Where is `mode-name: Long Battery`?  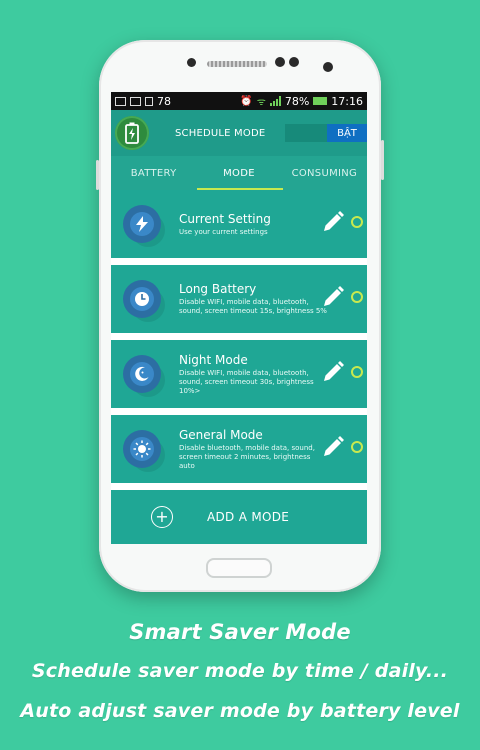 mode-name: Long Battery is located at coordinates (218, 289).